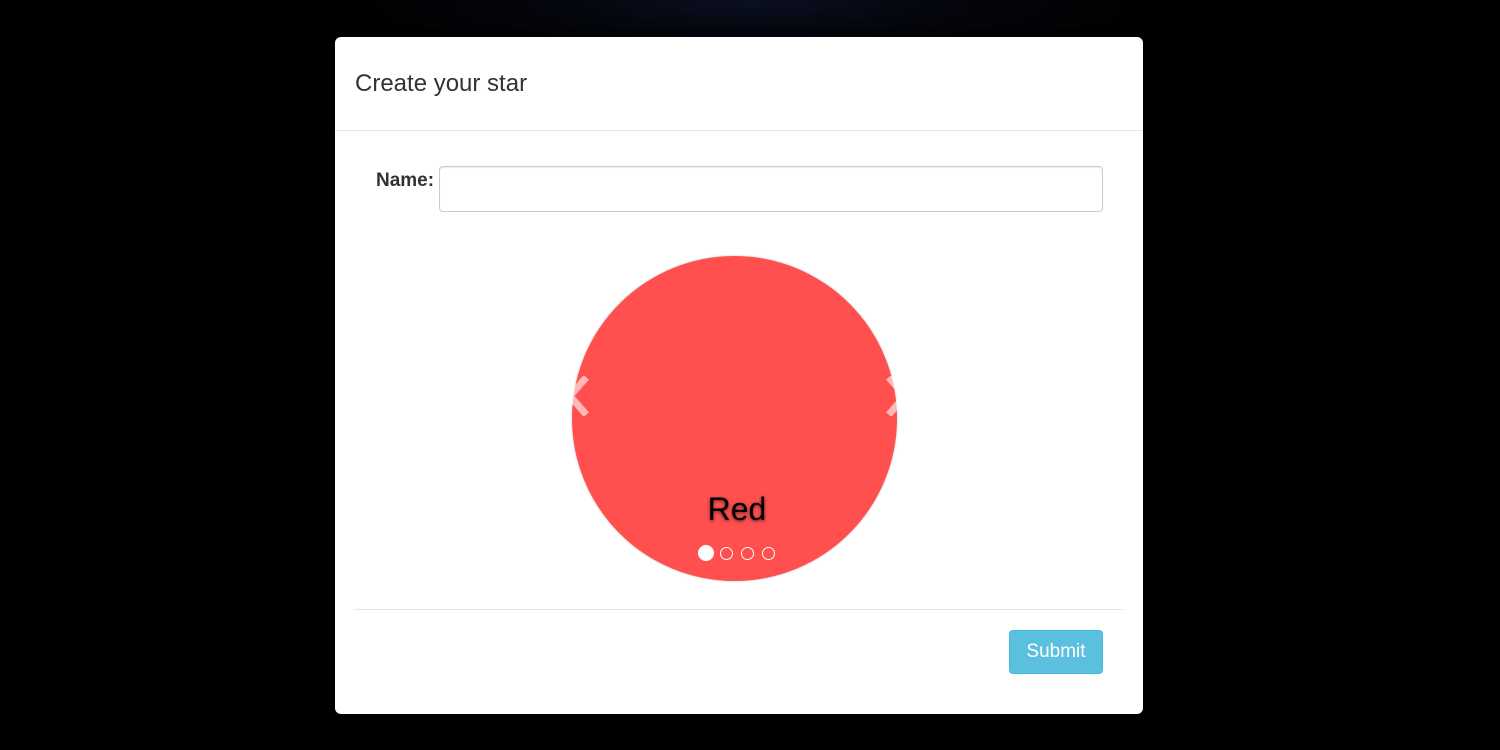  I want to click on chevron-right-icon, so click(898, 396).